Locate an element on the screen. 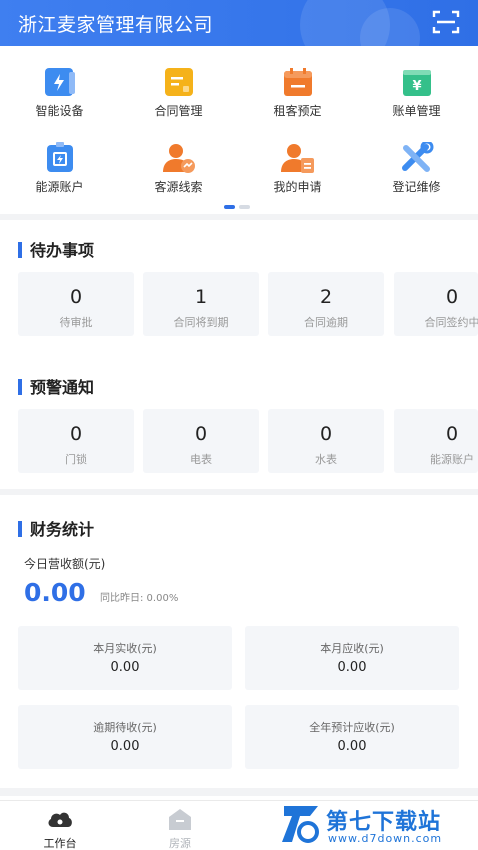 The height and width of the screenshot is (850, 478). repair-icon is located at coordinates (418, 157).